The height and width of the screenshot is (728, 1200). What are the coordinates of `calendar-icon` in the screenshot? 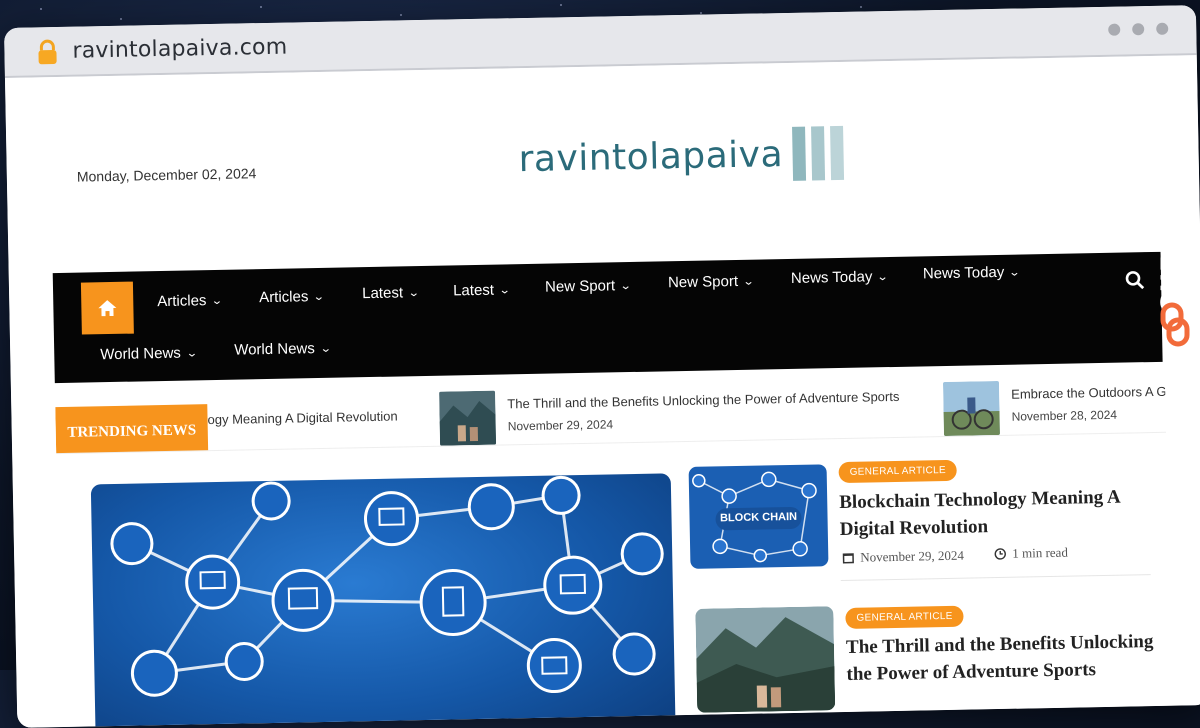 It's located at (848, 558).